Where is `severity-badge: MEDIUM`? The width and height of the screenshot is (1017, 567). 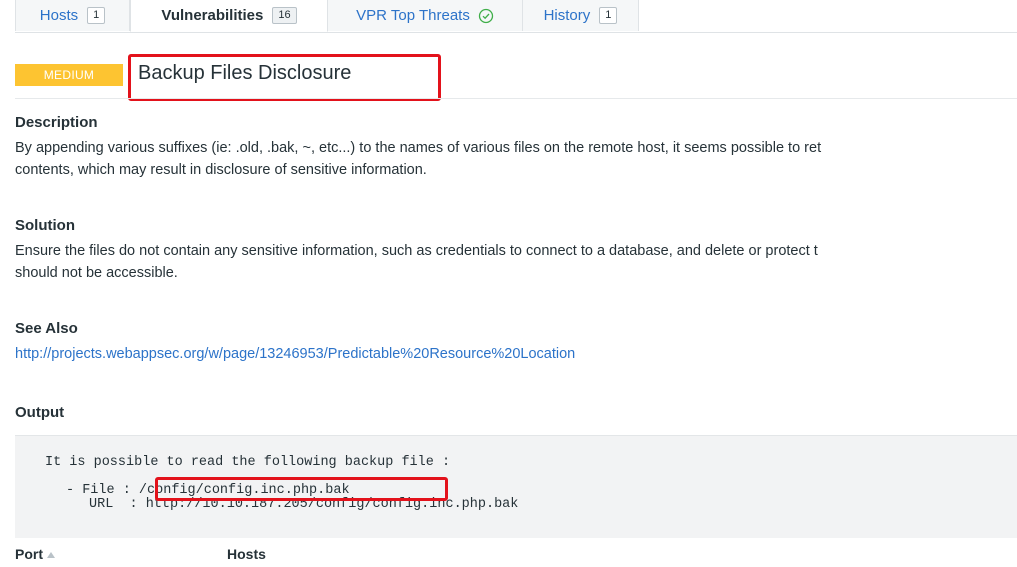 severity-badge: MEDIUM is located at coordinates (69, 75).